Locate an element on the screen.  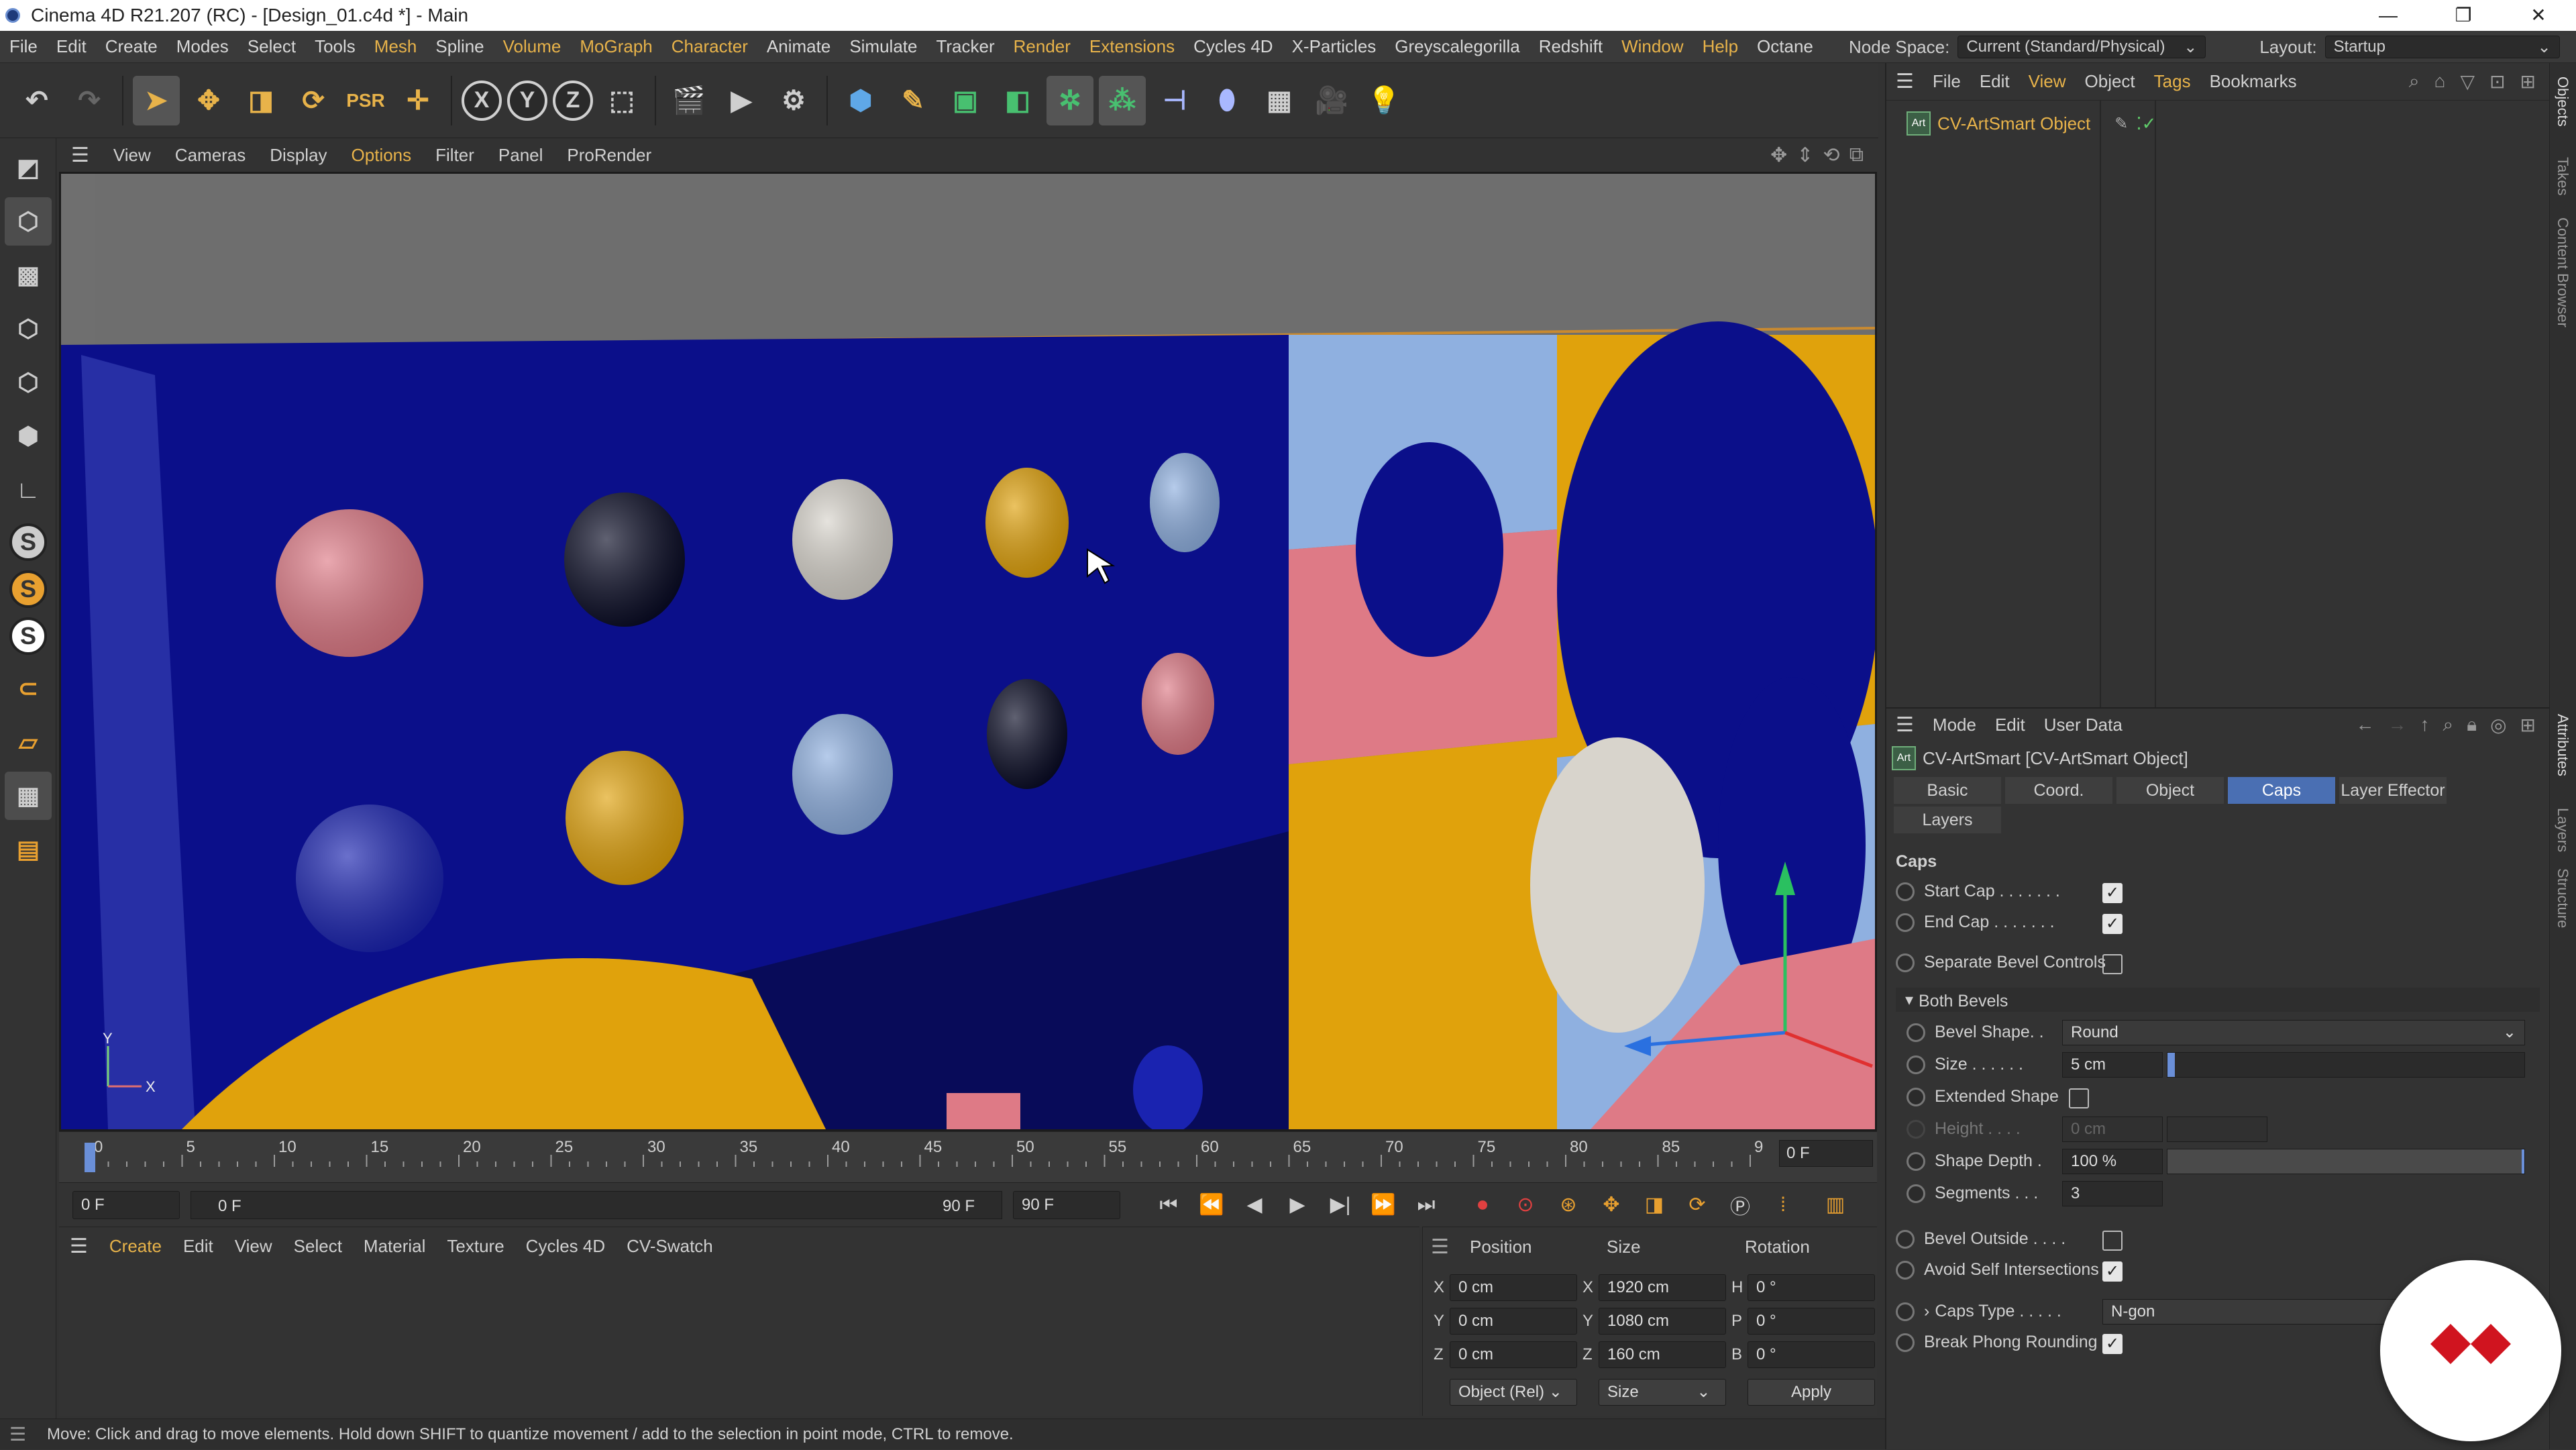
close-button: ✕ is located at coordinates (2538, 15).